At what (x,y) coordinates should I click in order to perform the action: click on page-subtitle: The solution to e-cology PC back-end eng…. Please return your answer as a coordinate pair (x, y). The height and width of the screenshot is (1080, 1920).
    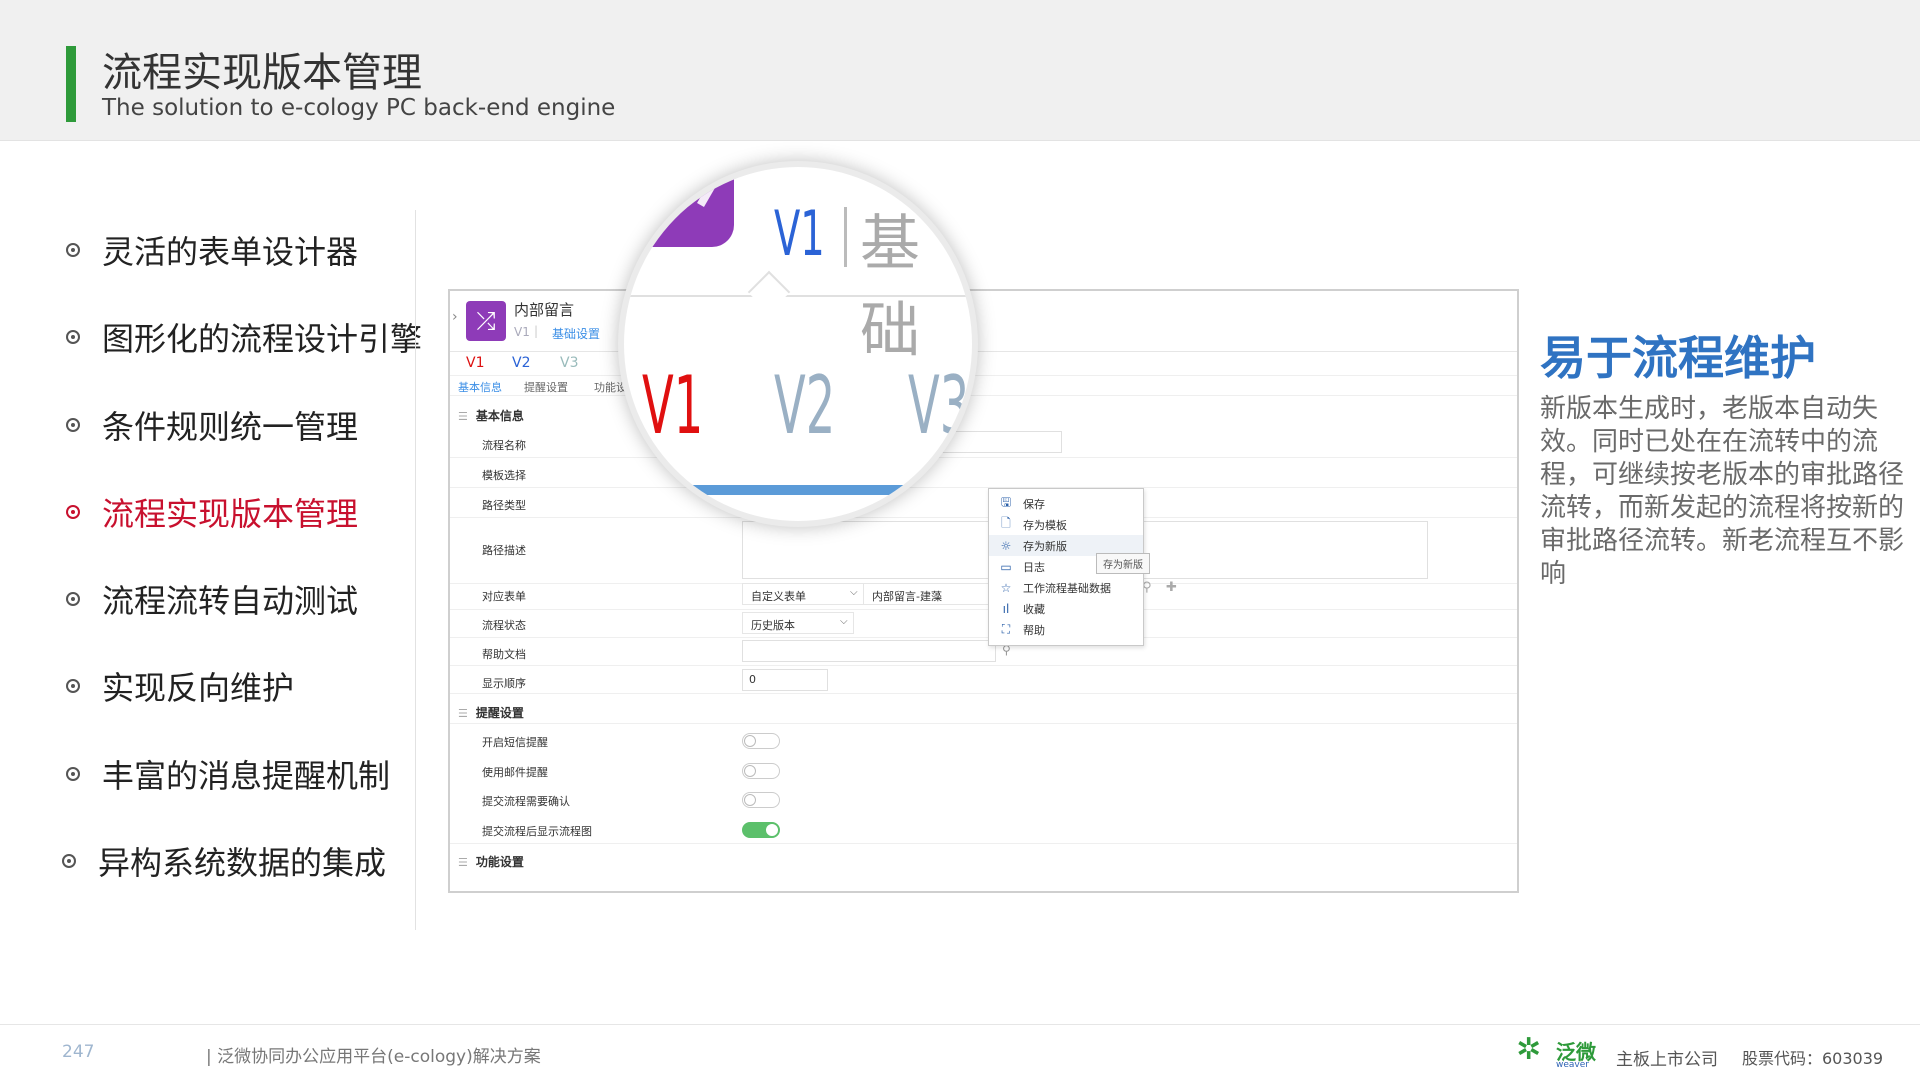
    Looking at the image, I should click on (359, 108).